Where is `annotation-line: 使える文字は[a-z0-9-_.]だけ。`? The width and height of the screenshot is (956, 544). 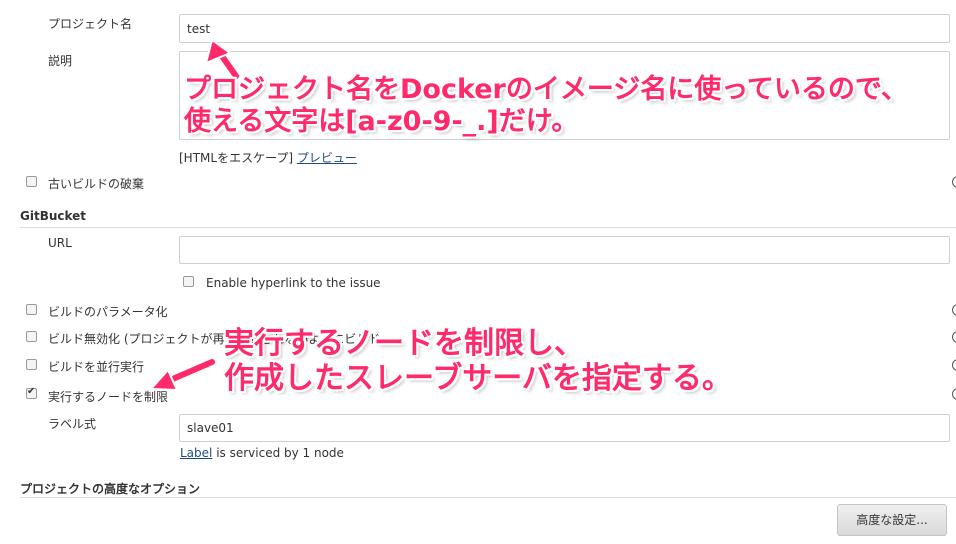 annotation-line: 使える文字は[a-z0-9-_.]だけ。 is located at coordinates (381, 121).